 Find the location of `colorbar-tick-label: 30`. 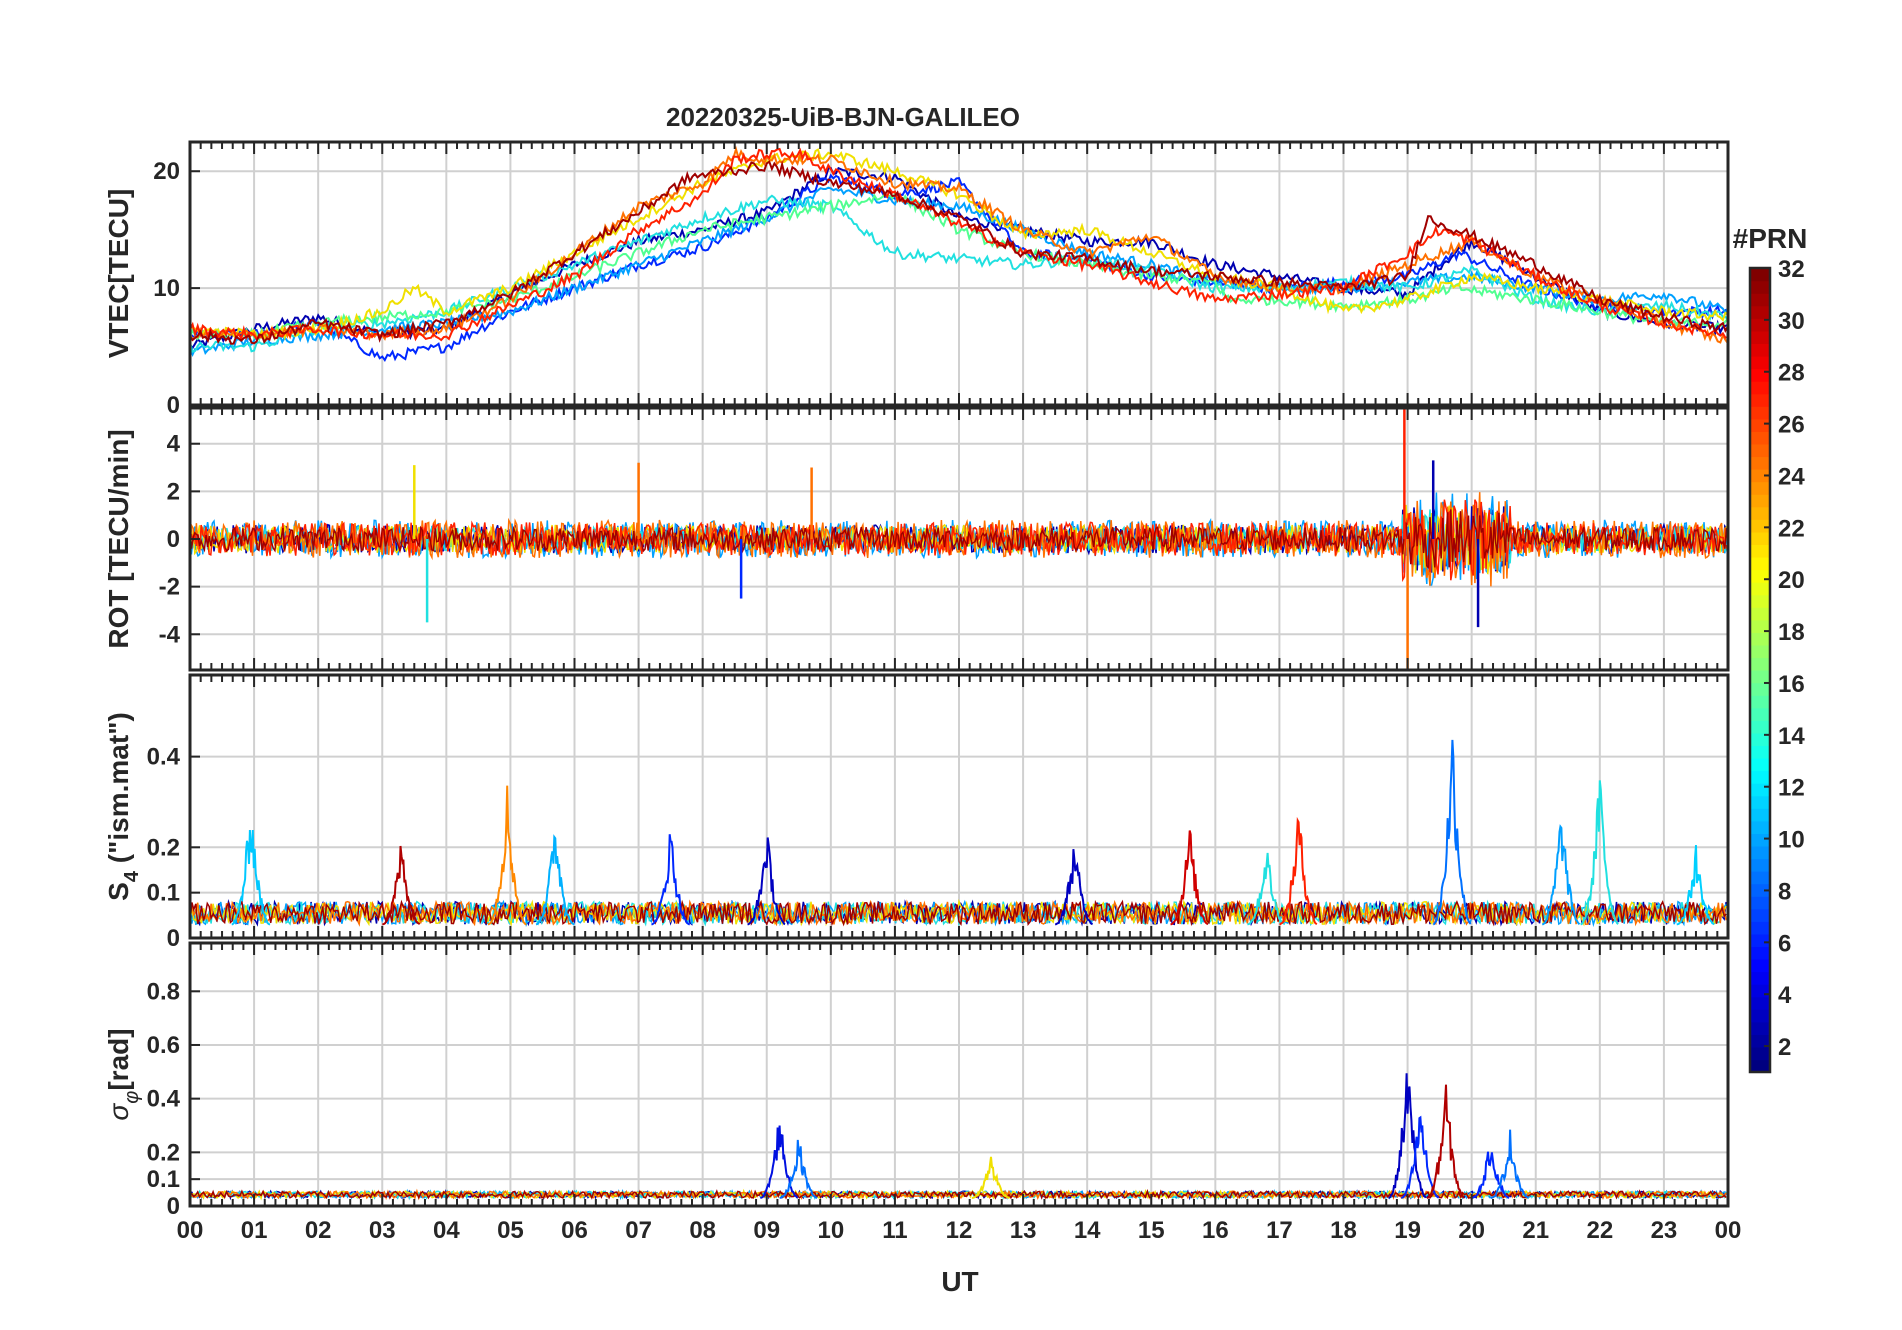

colorbar-tick-label: 30 is located at coordinates (1791, 321).